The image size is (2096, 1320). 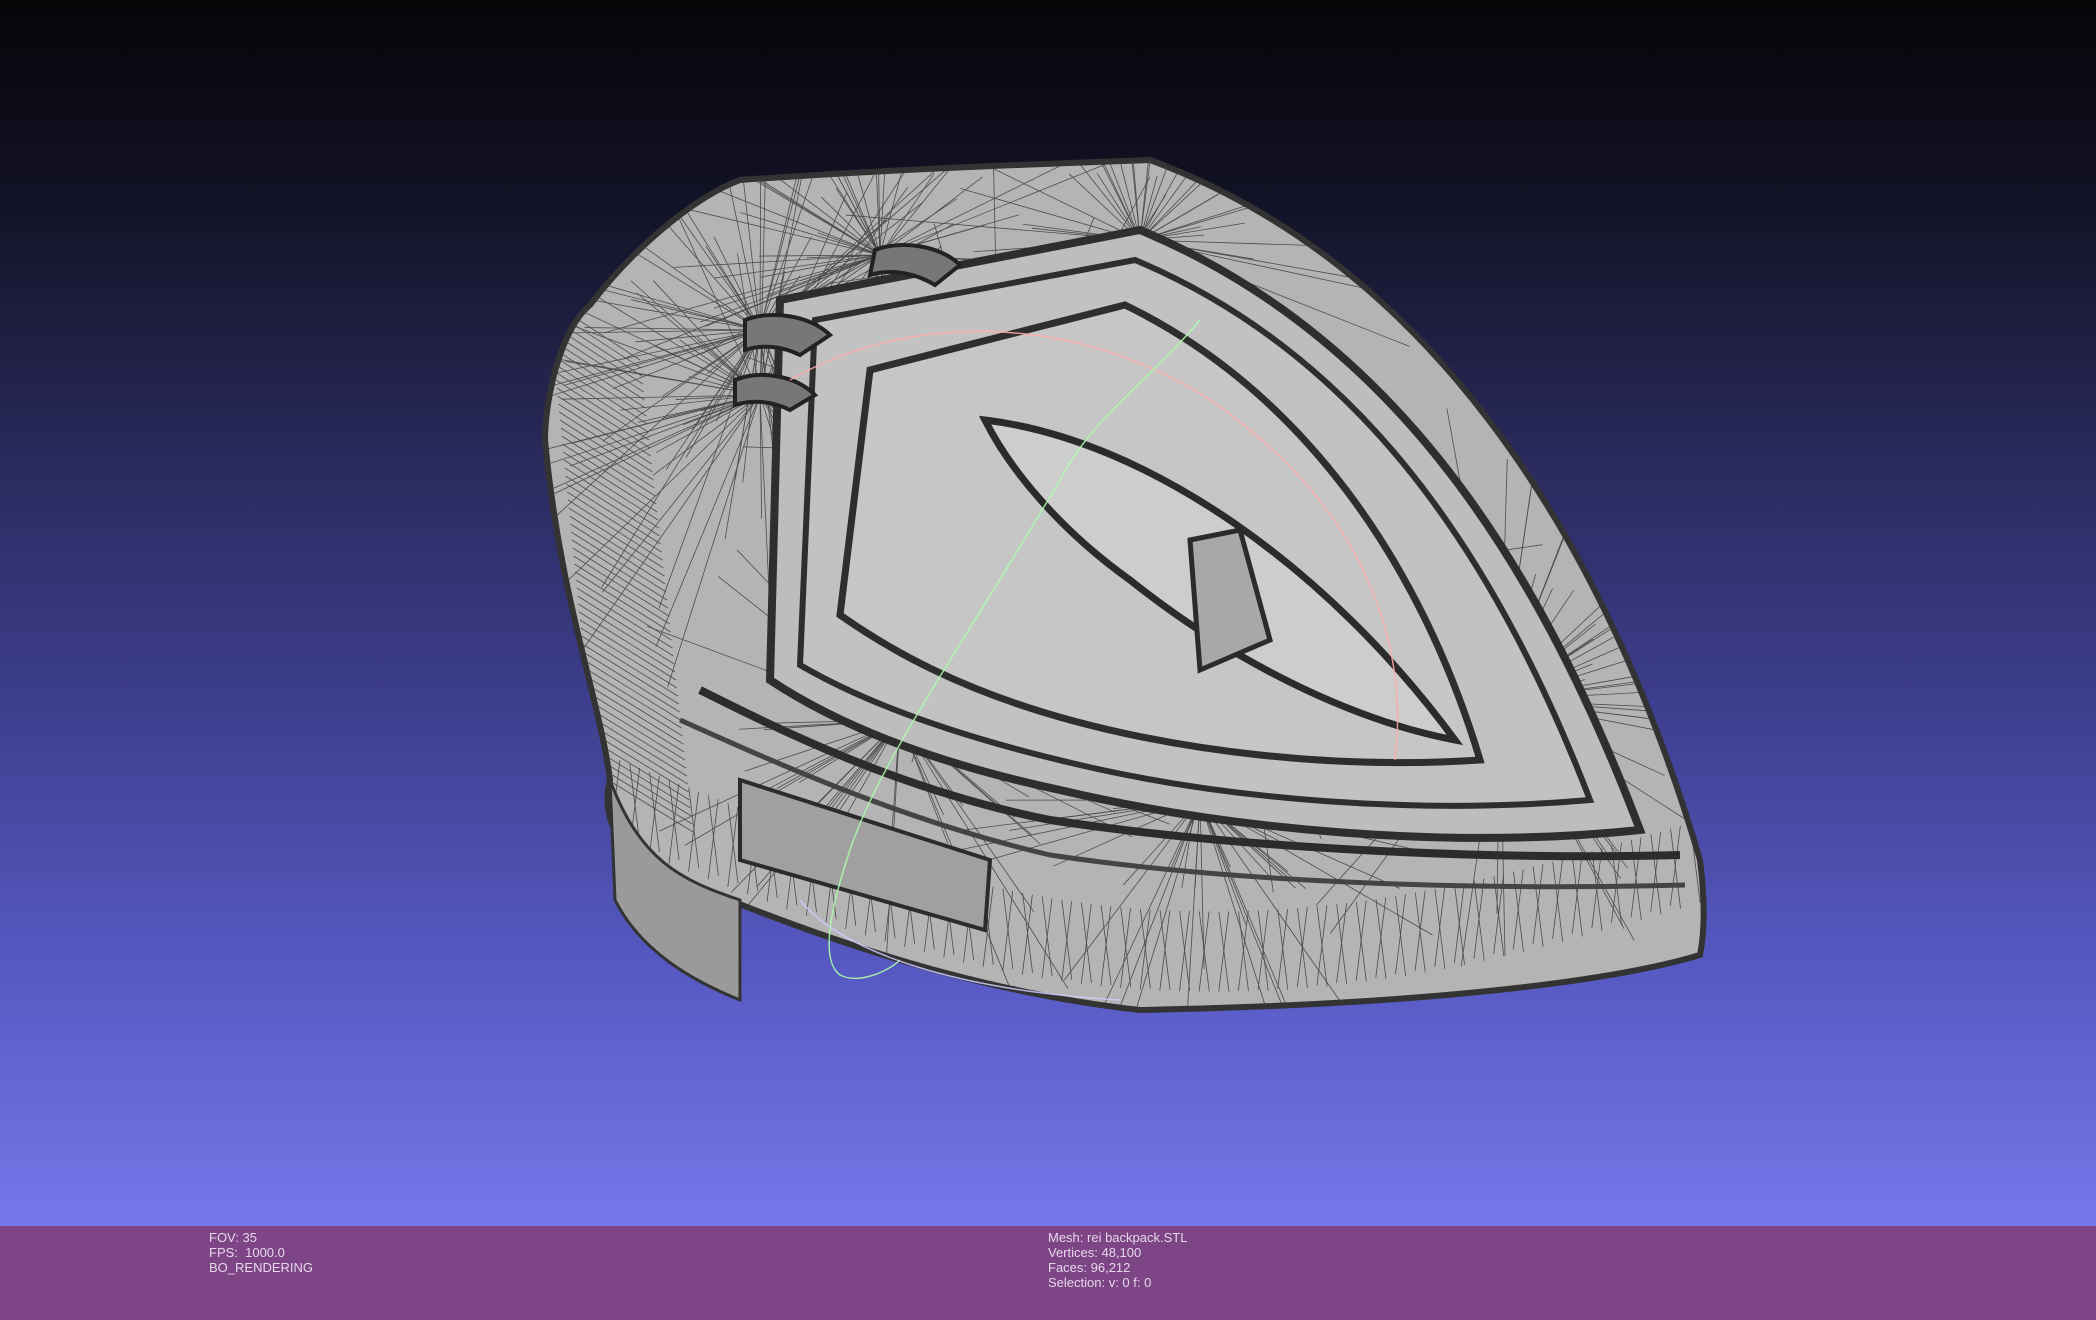 I want to click on render-info: FOV: 35 FPS: 1000.0 BO_RENDERING, so click(x=261, y=1252).